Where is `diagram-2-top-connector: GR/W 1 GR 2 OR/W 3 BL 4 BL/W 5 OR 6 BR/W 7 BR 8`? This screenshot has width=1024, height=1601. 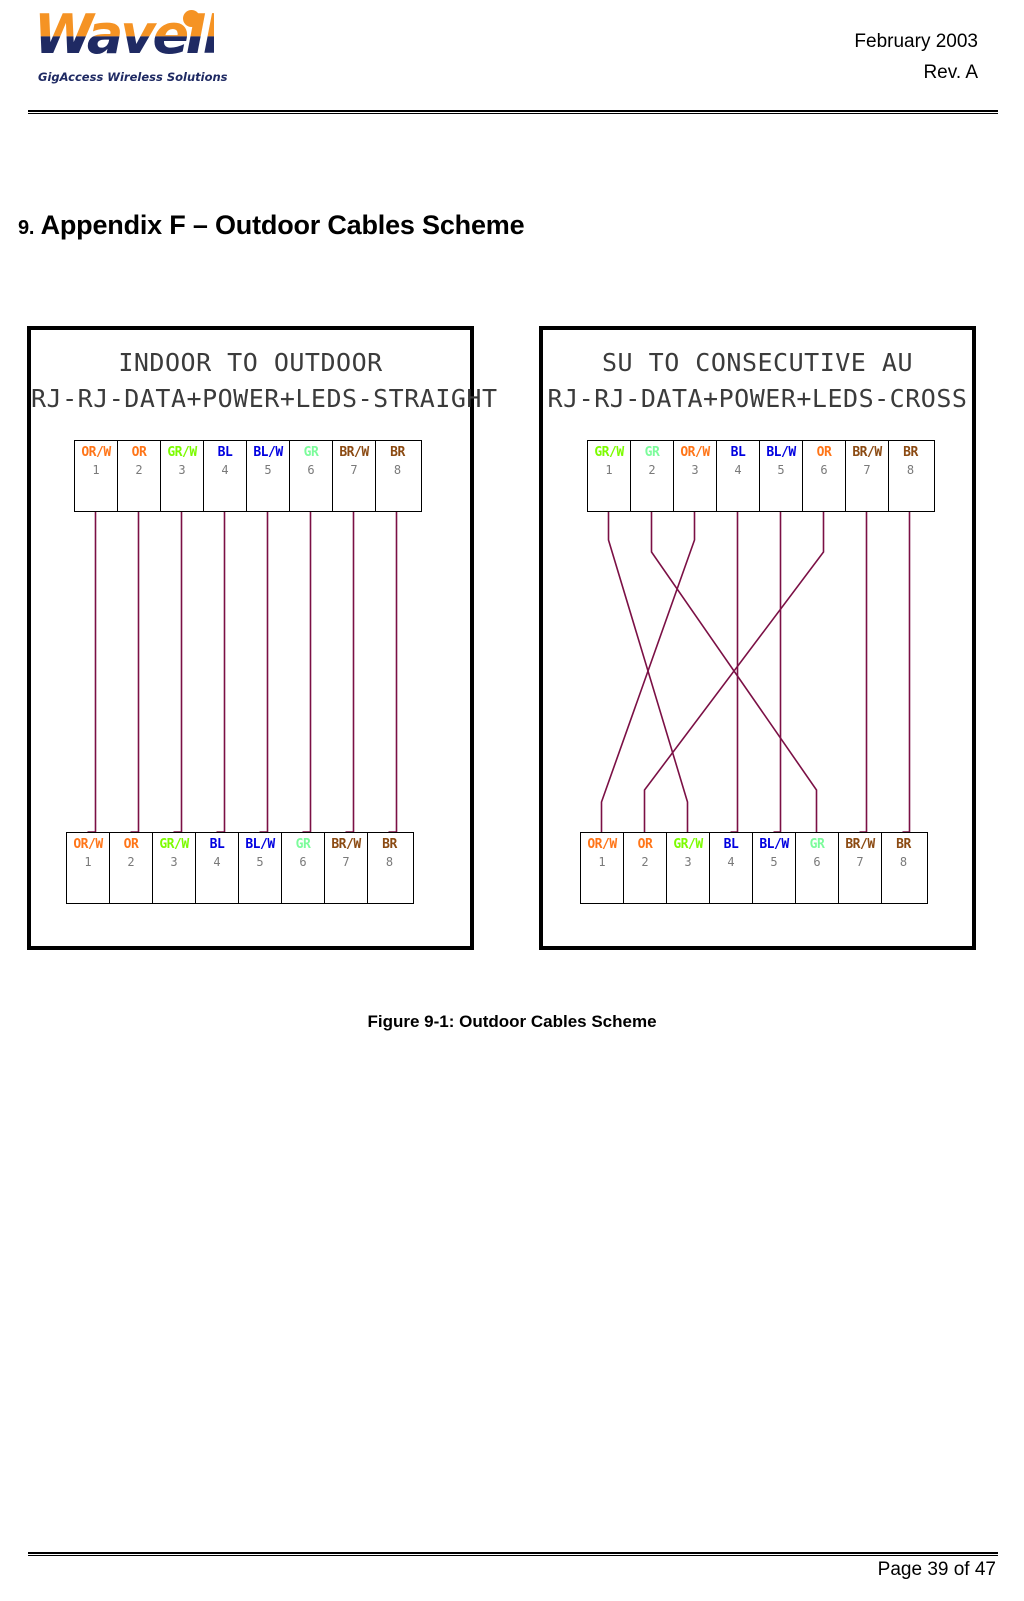 diagram-2-top-connector: GR/W 1 GR 2 OR/W 3 BL 4 BL/W 5 OR 6 BR/W 7 BR 8 is located at coordinates (761, 476).